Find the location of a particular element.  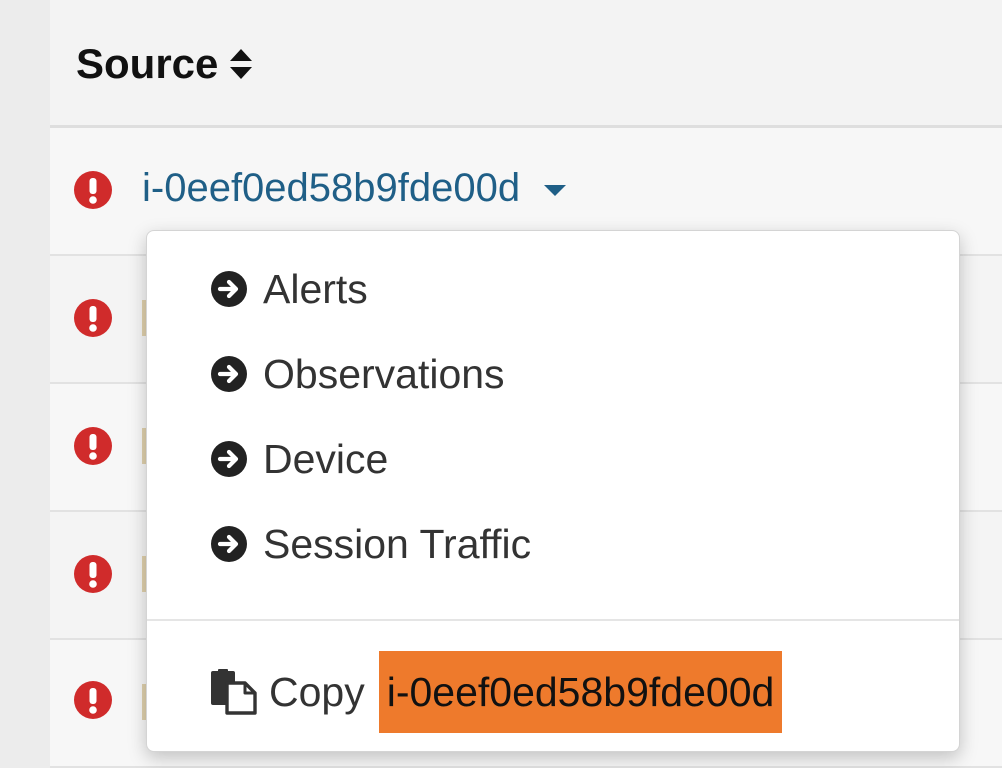

menu-item-alerts: Alerts is located at coordinates (288, 289).